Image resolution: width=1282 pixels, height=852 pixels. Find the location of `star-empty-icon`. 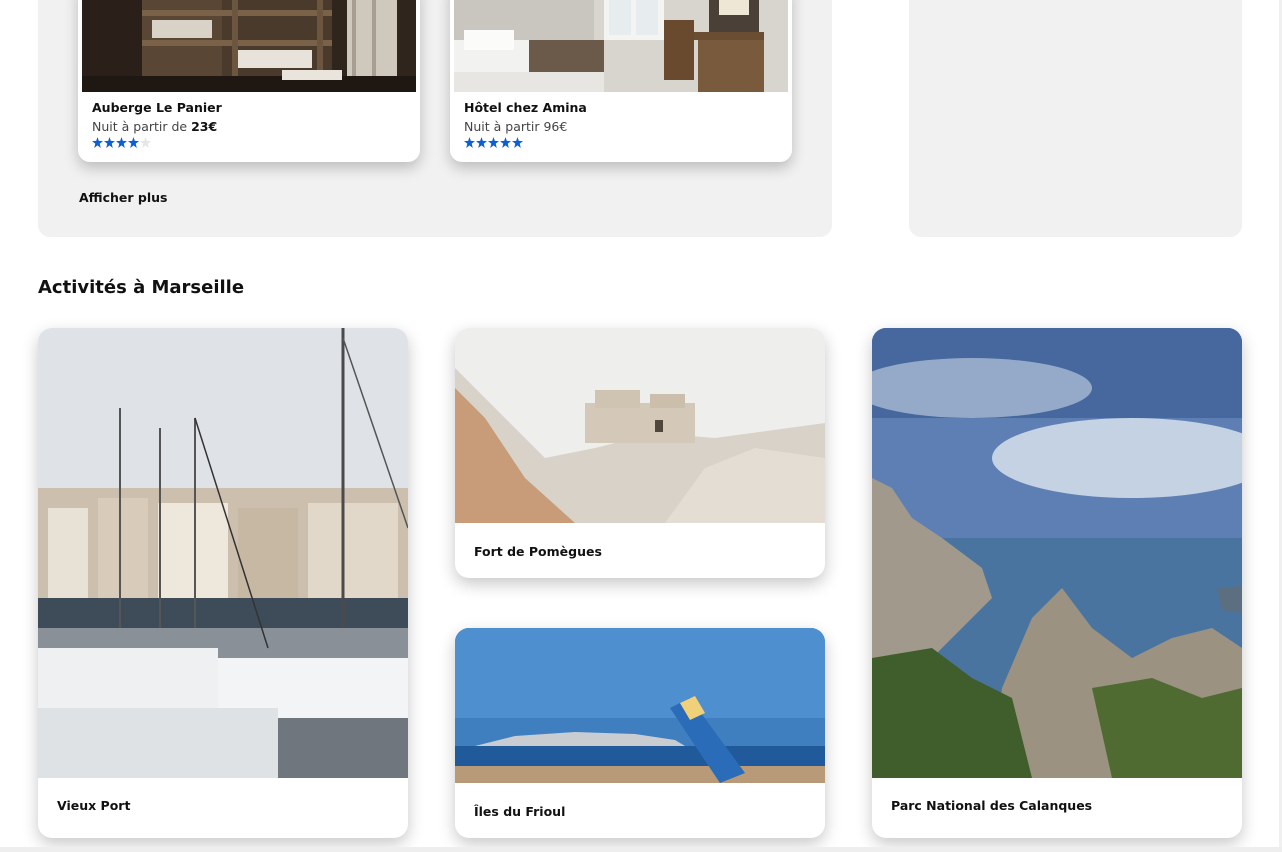

star-empty-icon is located at coordinates (145, 142).